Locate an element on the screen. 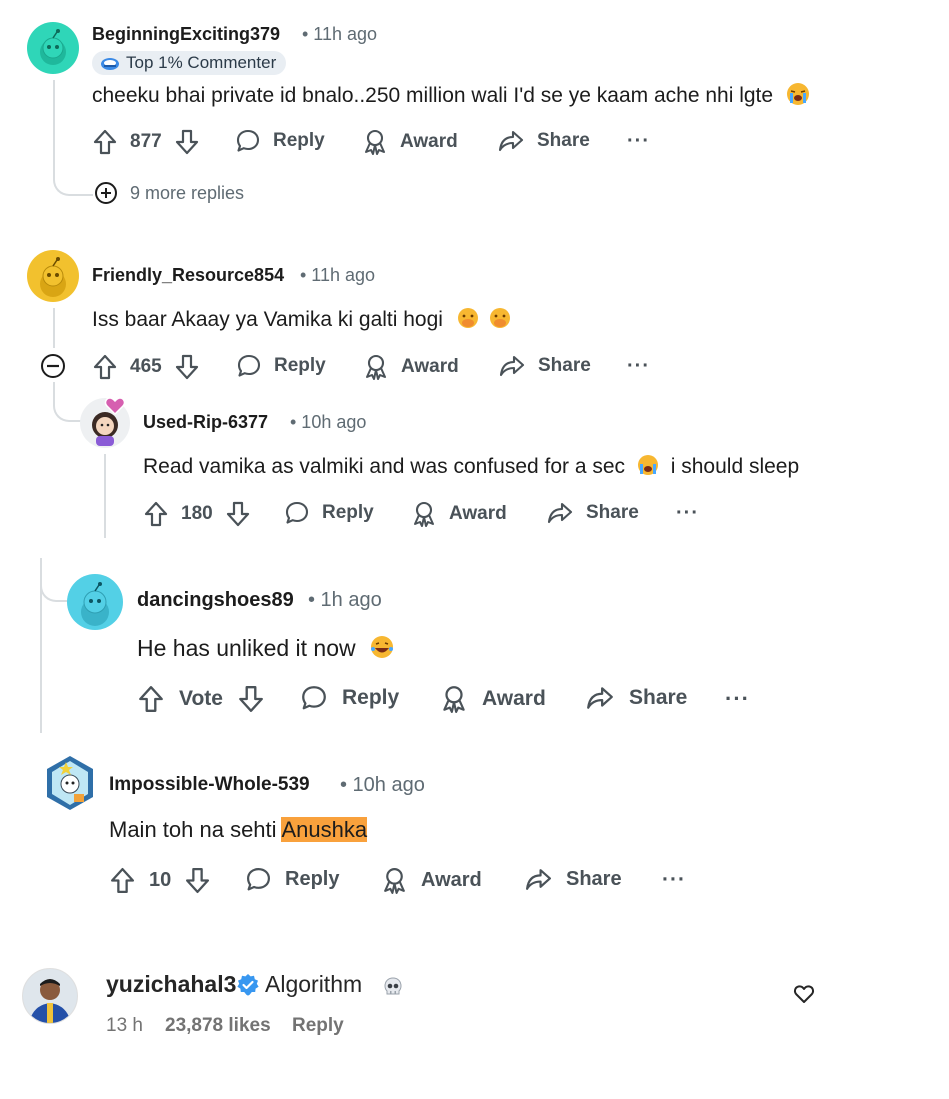 This screenshot has width=949, height=1099. face-with-hand-over-mouth-emoji-icon is located at coordinates (468, 321).